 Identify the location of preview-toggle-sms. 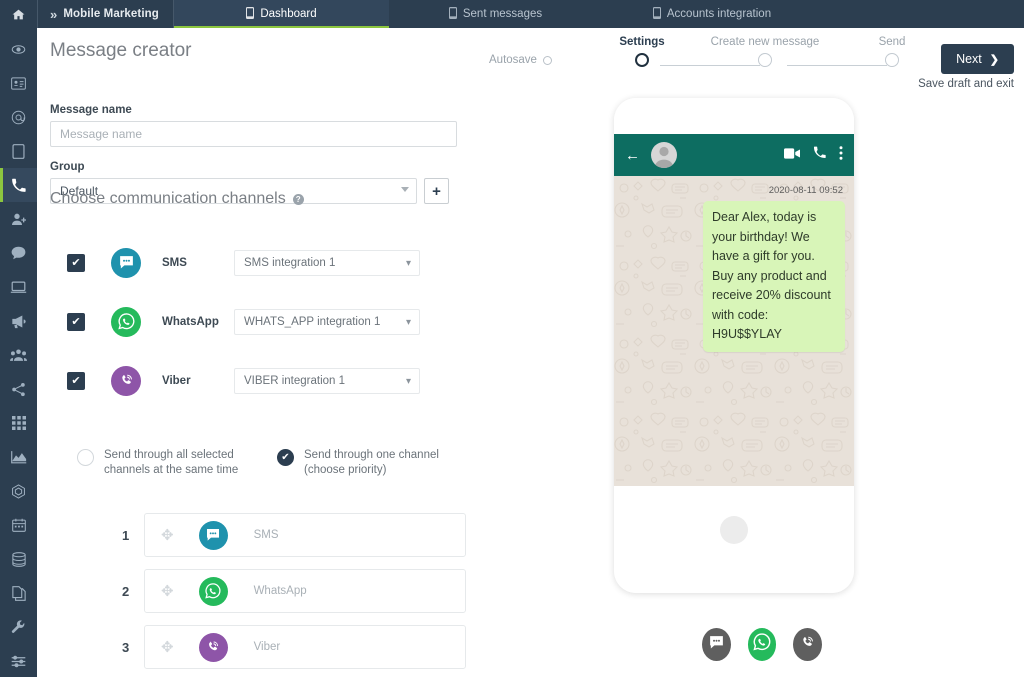
(716, 644).